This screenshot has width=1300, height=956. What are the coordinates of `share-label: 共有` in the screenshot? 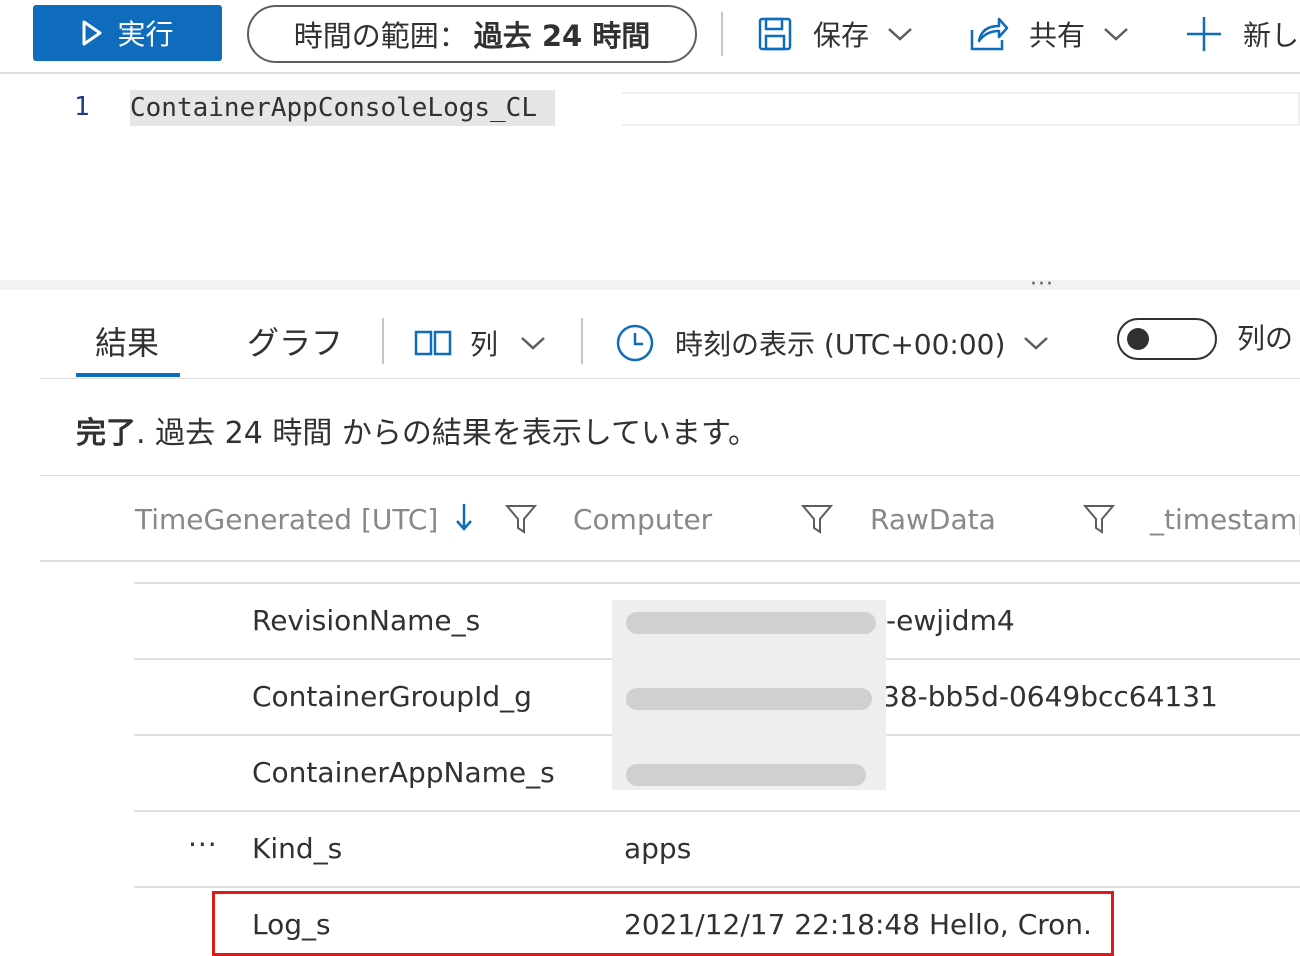 It's located at (1057, 35).